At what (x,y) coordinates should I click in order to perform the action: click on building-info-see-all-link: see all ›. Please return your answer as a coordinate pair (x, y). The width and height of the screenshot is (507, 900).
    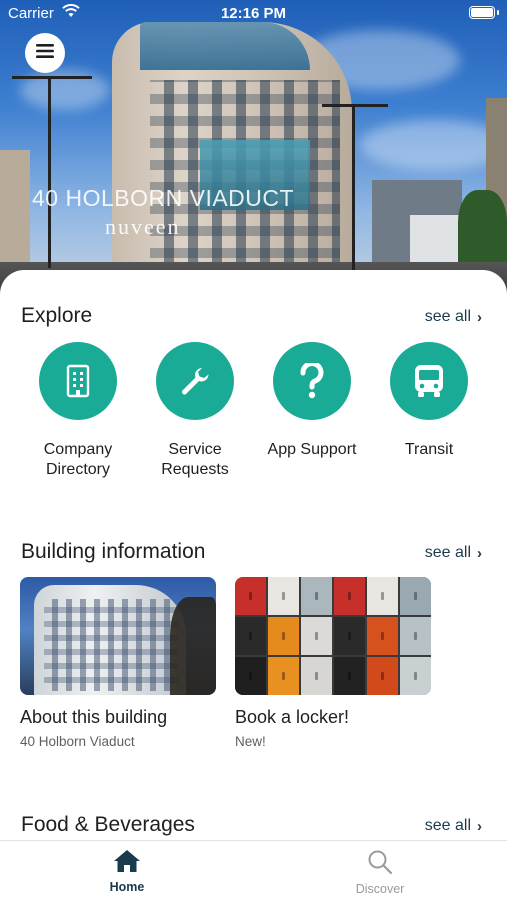
    Looking at the image, I should click on (453, 553).